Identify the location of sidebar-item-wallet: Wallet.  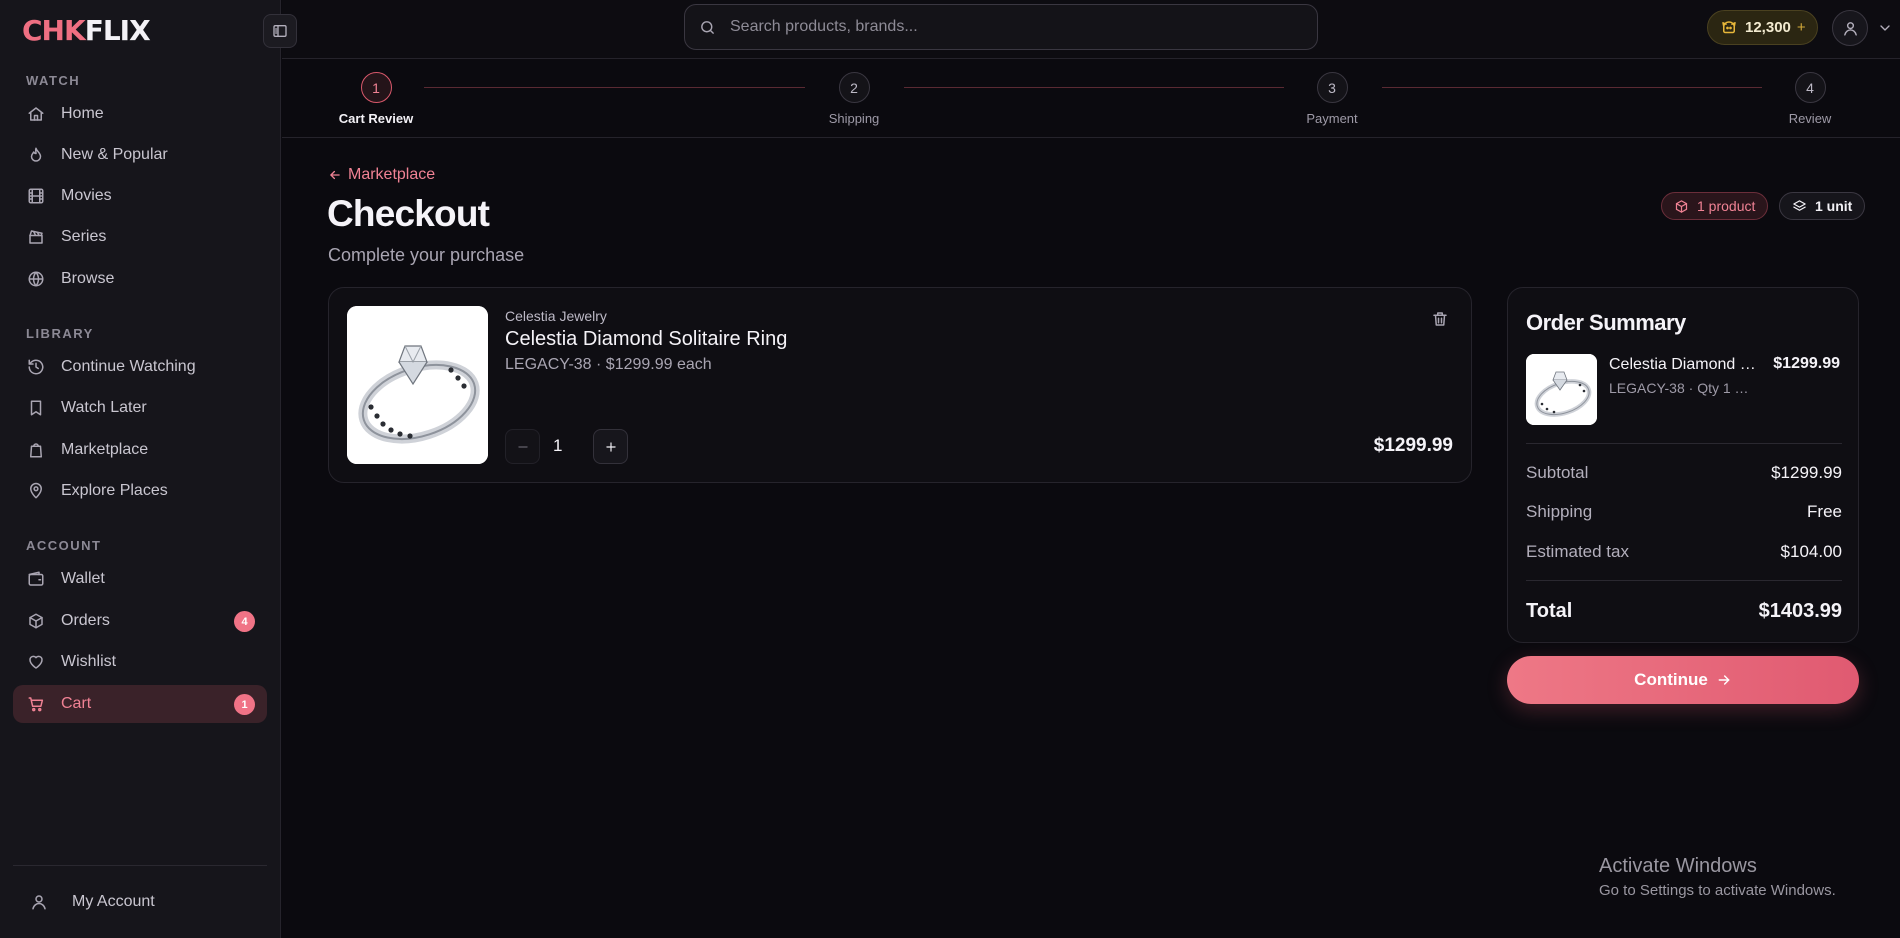
(140, 579).